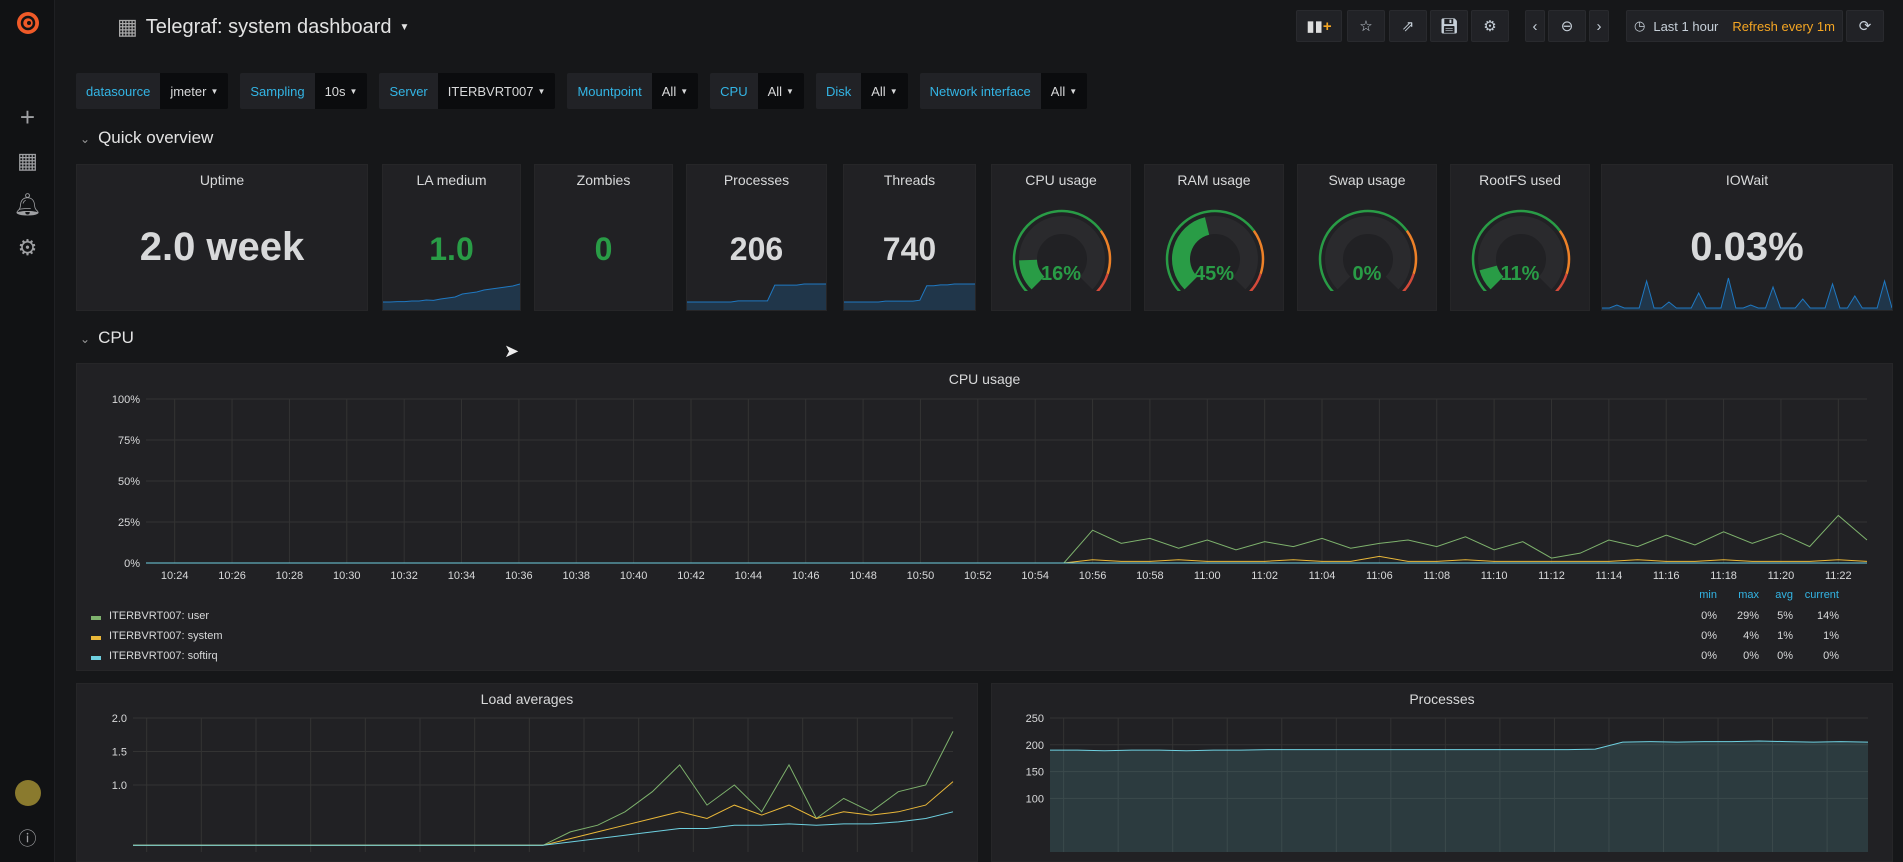 This screenshot has height=862, width=1903. I want to click on zoom-out-button: ⊖, so click(1567, 26).